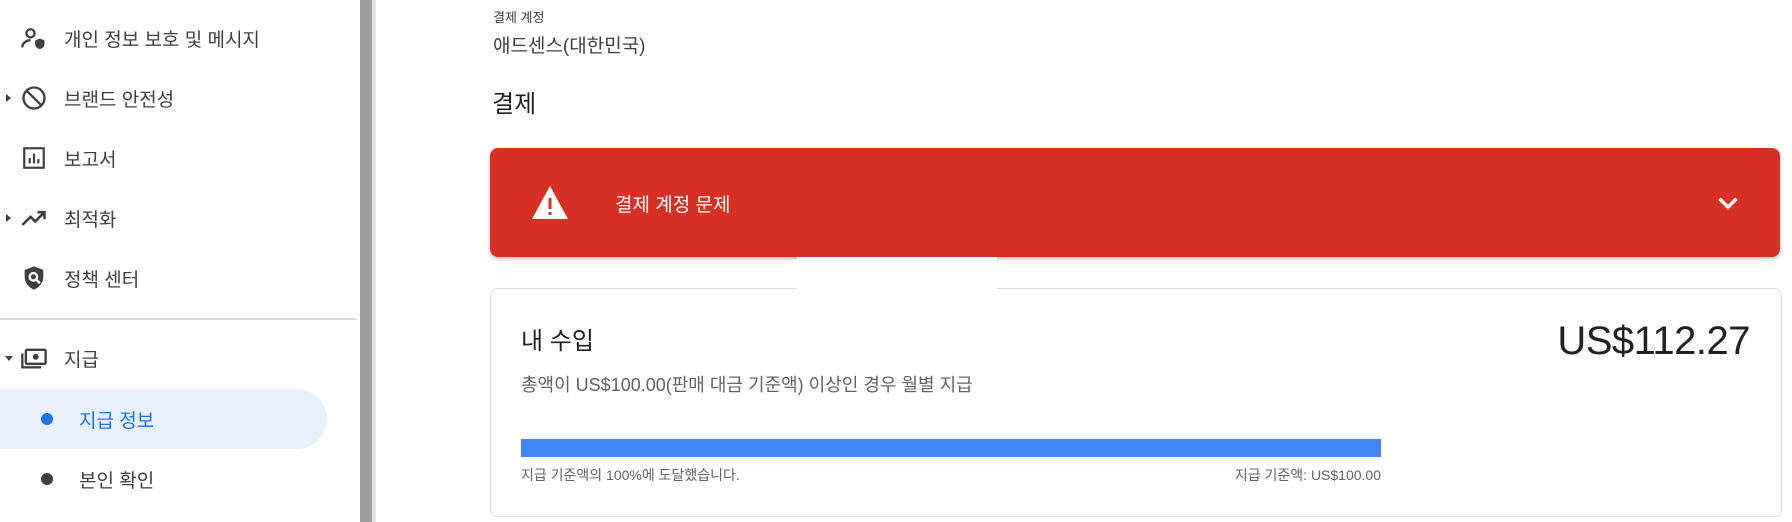 The image size is (1792, 522). Describe the element at coordinates (9, 358) in the screenshot. I see `collapse-caret-icon` at that location.